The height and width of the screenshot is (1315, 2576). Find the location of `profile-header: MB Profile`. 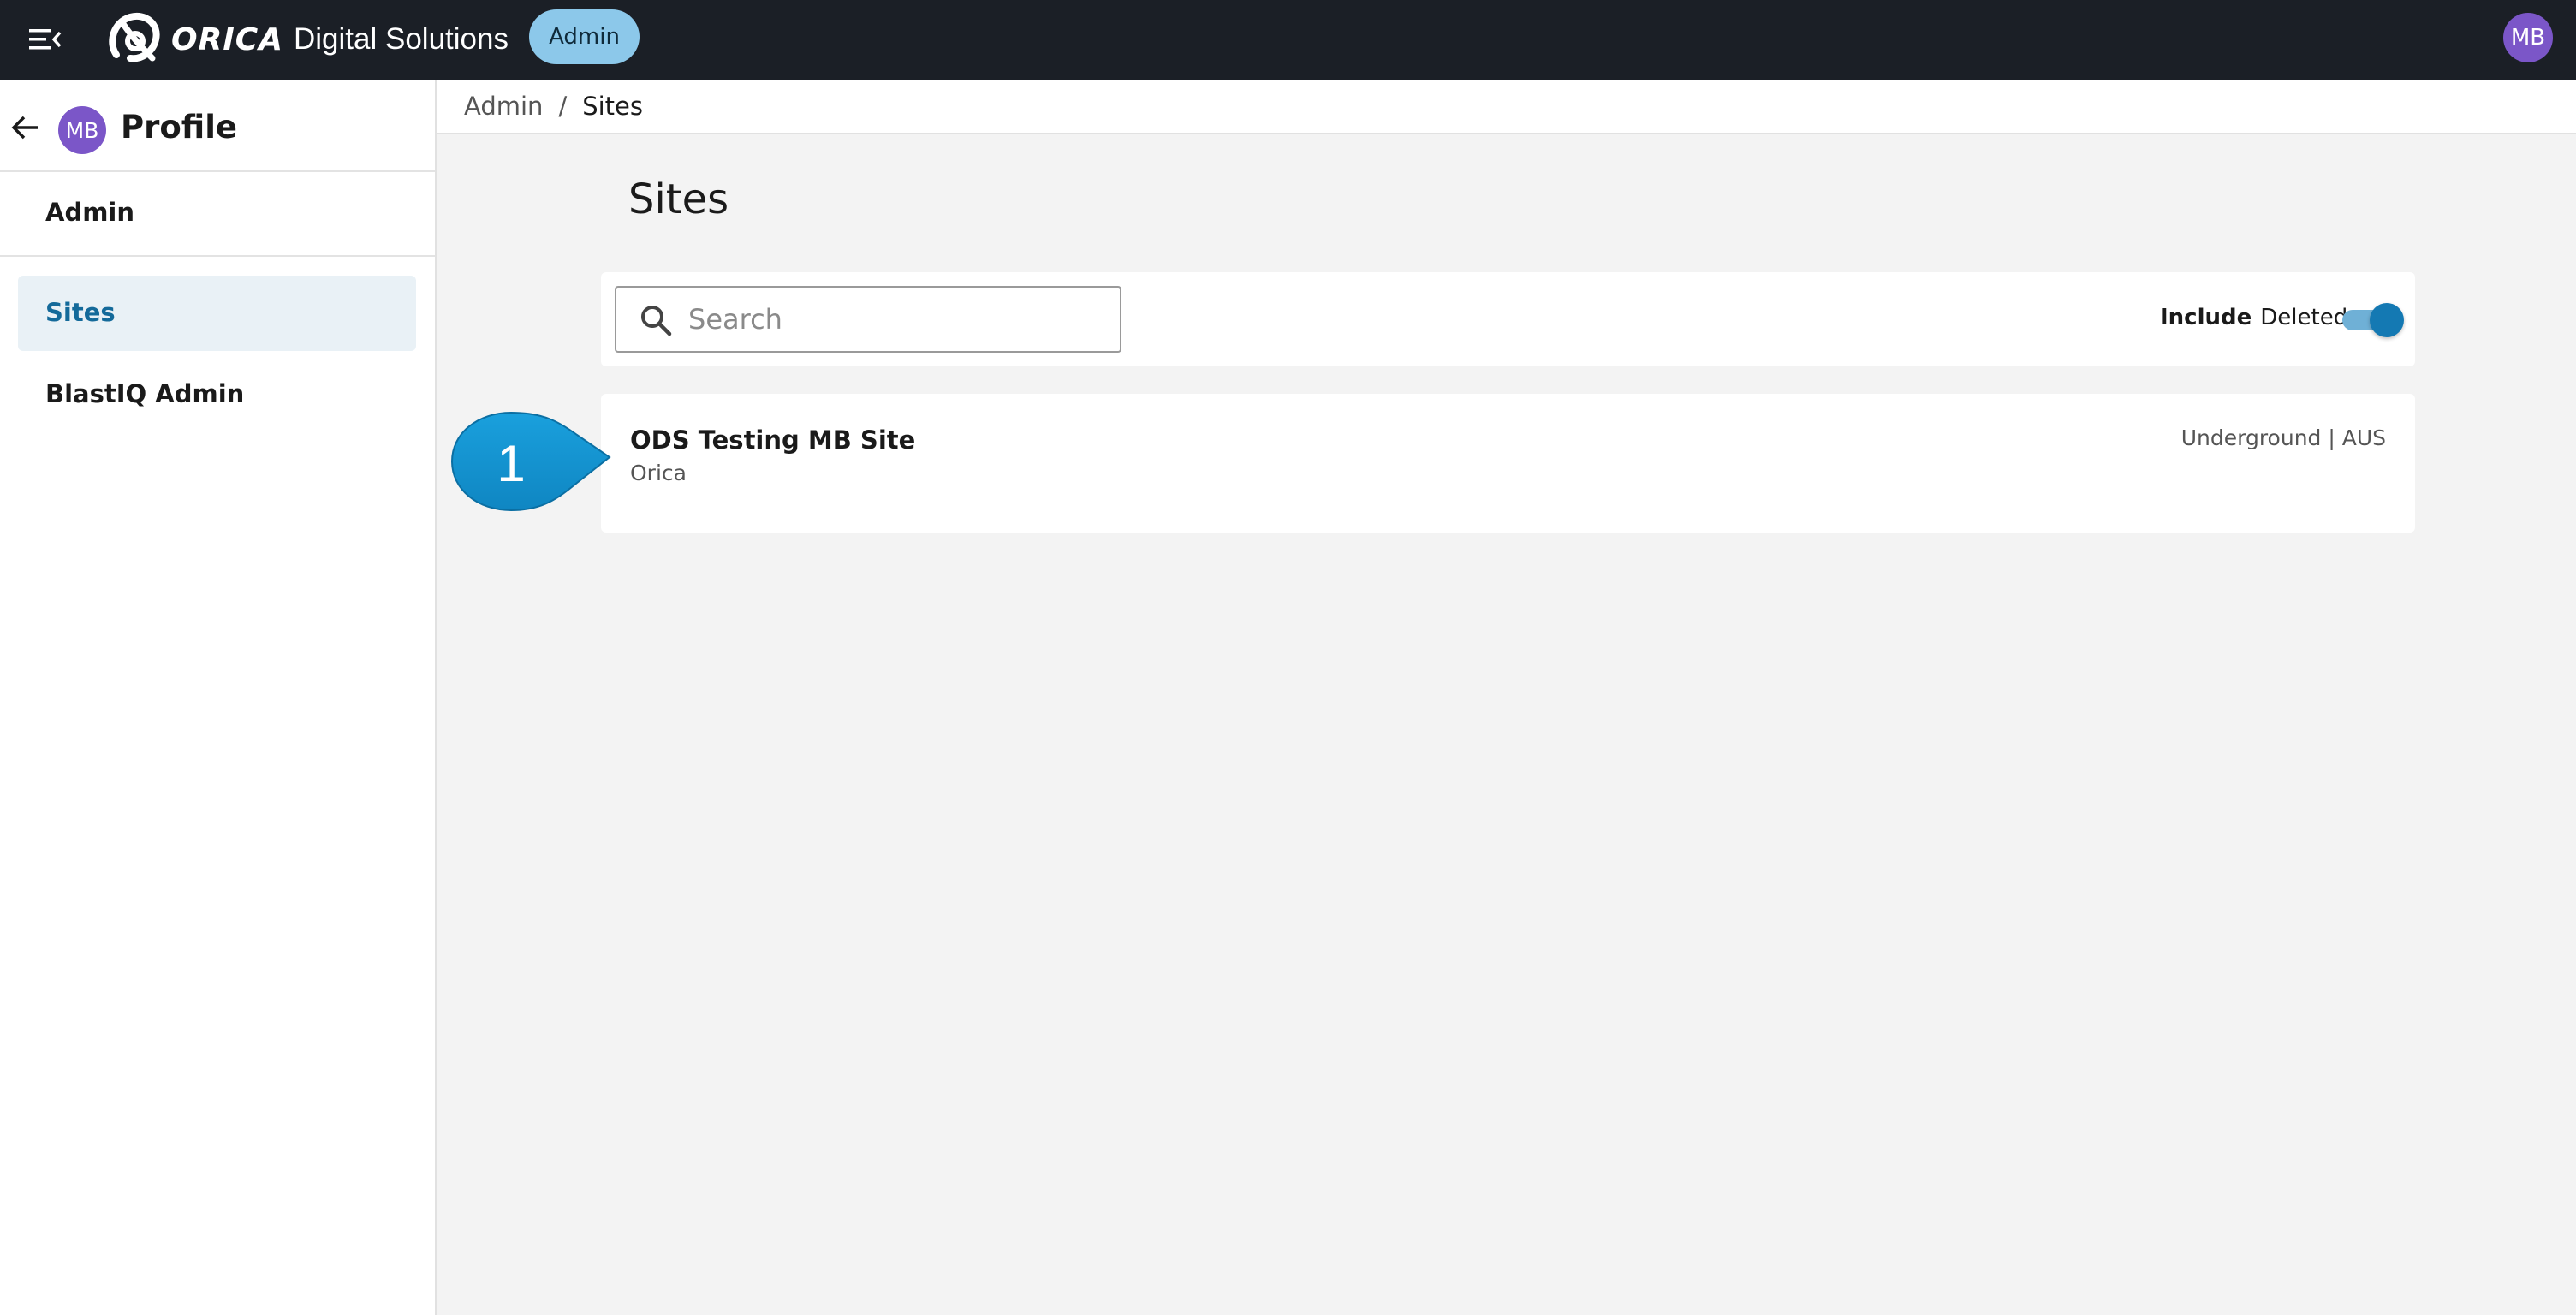

profile-header: MB Profile is located at coordinates (218, 126).